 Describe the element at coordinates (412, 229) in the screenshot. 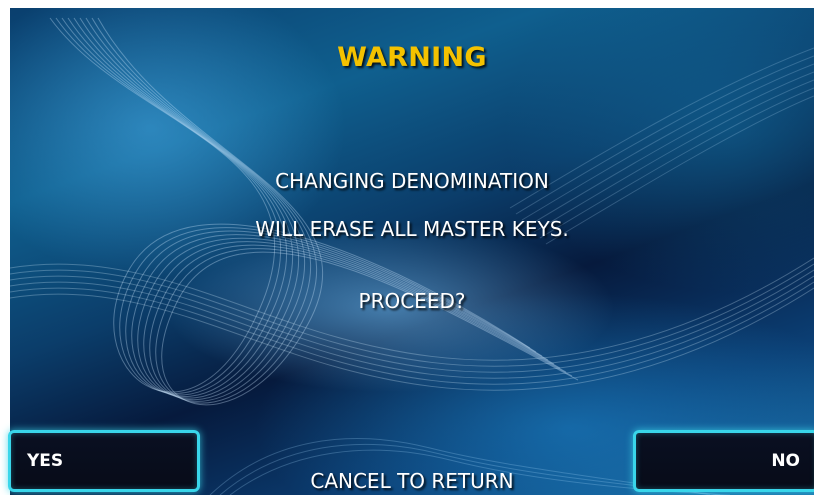

I see `message-line-2: WILL ERASE ALL MASTER KEYS.` at that location.